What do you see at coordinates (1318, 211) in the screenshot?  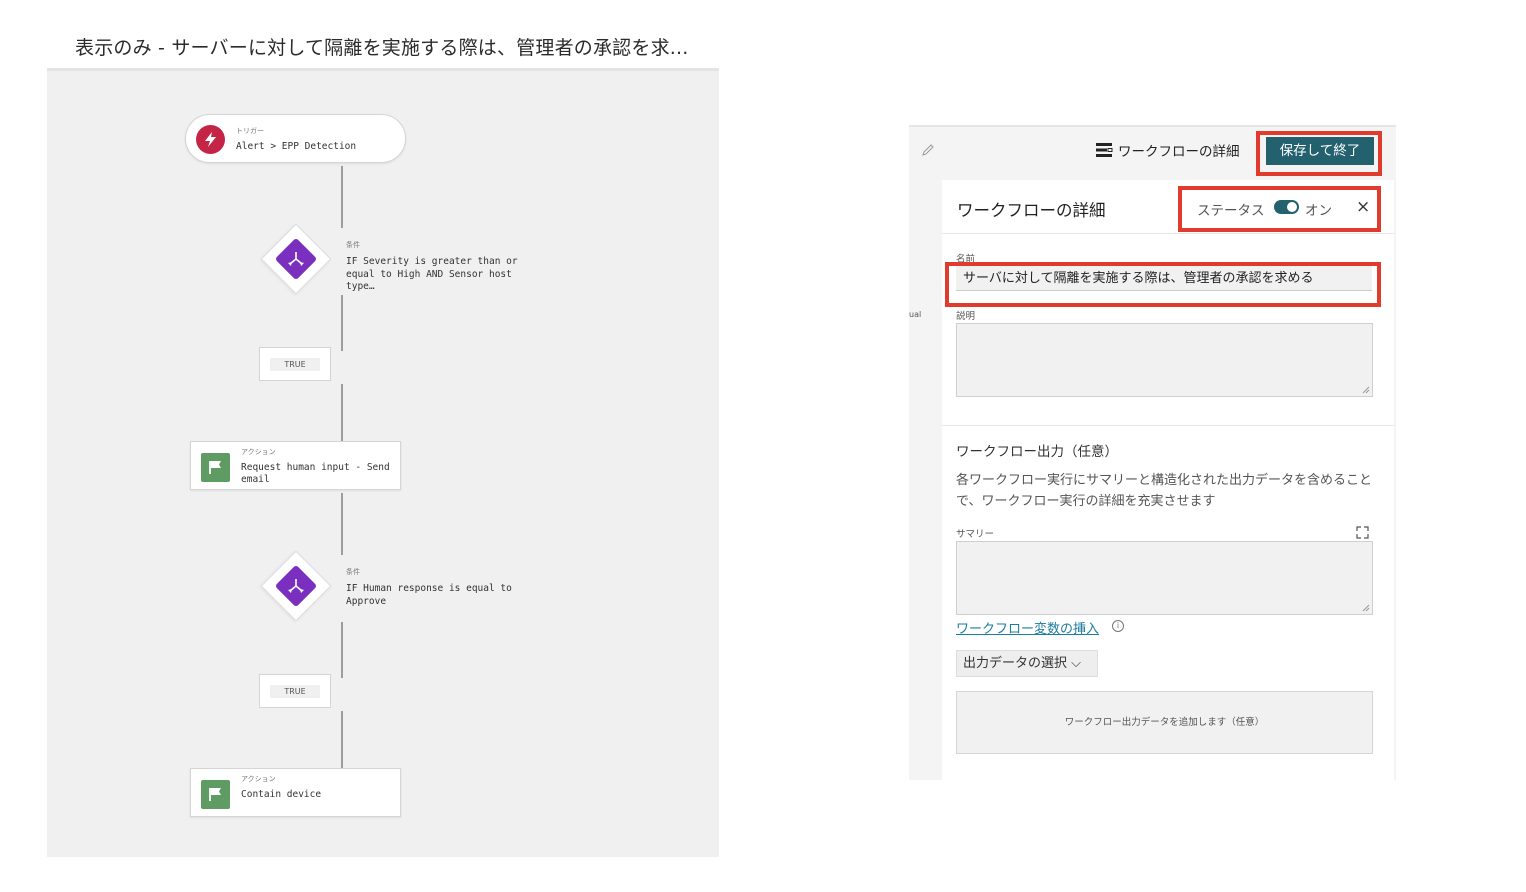 I see `status-value: オン` at bounding box center [1318, 211].